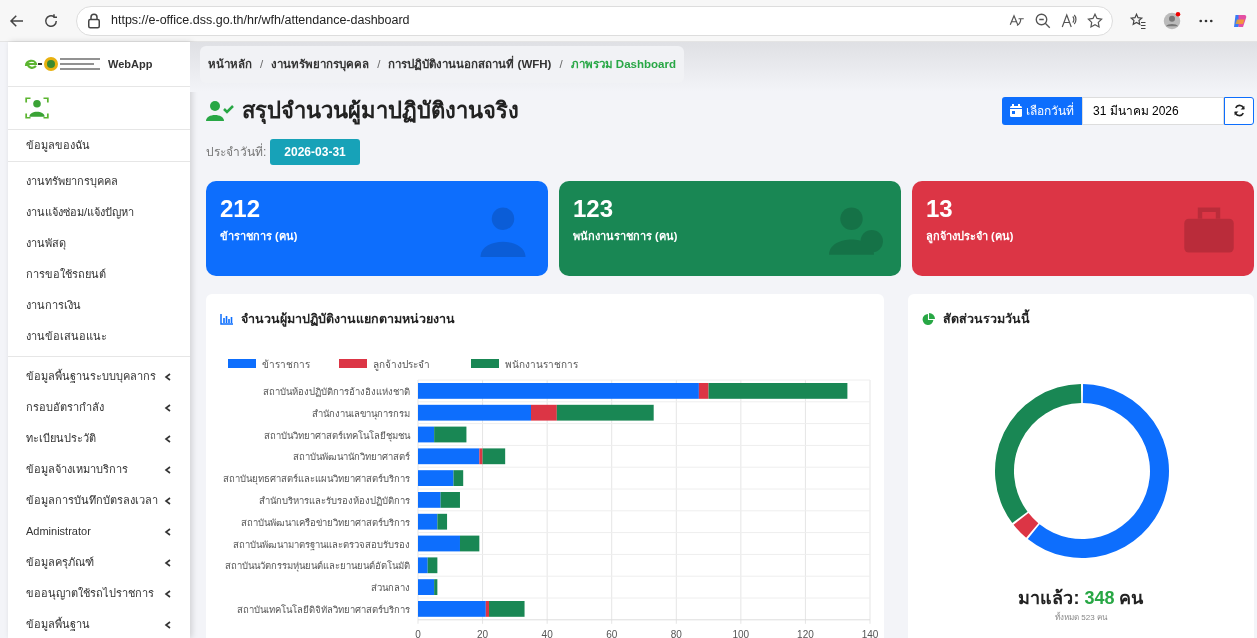 This screenshot has height=638, width=1257. I want to click on sidebar-item: ข้อมูลพื้นฐาน, so click(99, 623).